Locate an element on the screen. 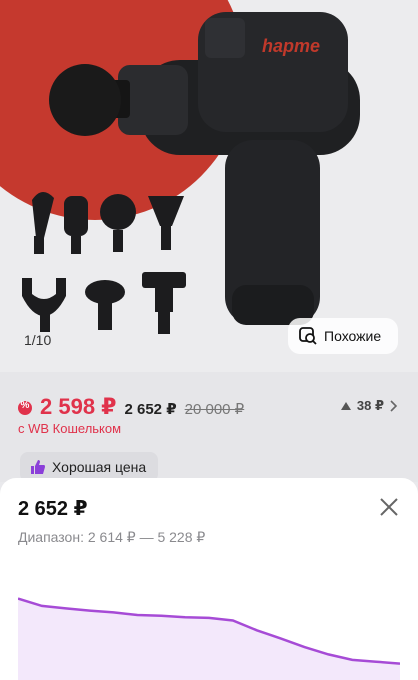 Image resolution: width=418 pixels, height=680 pixels. price-row: 2 598 ₽ 2 652 ₽ 20 000 ₽ is located at coordinates (131, 407).